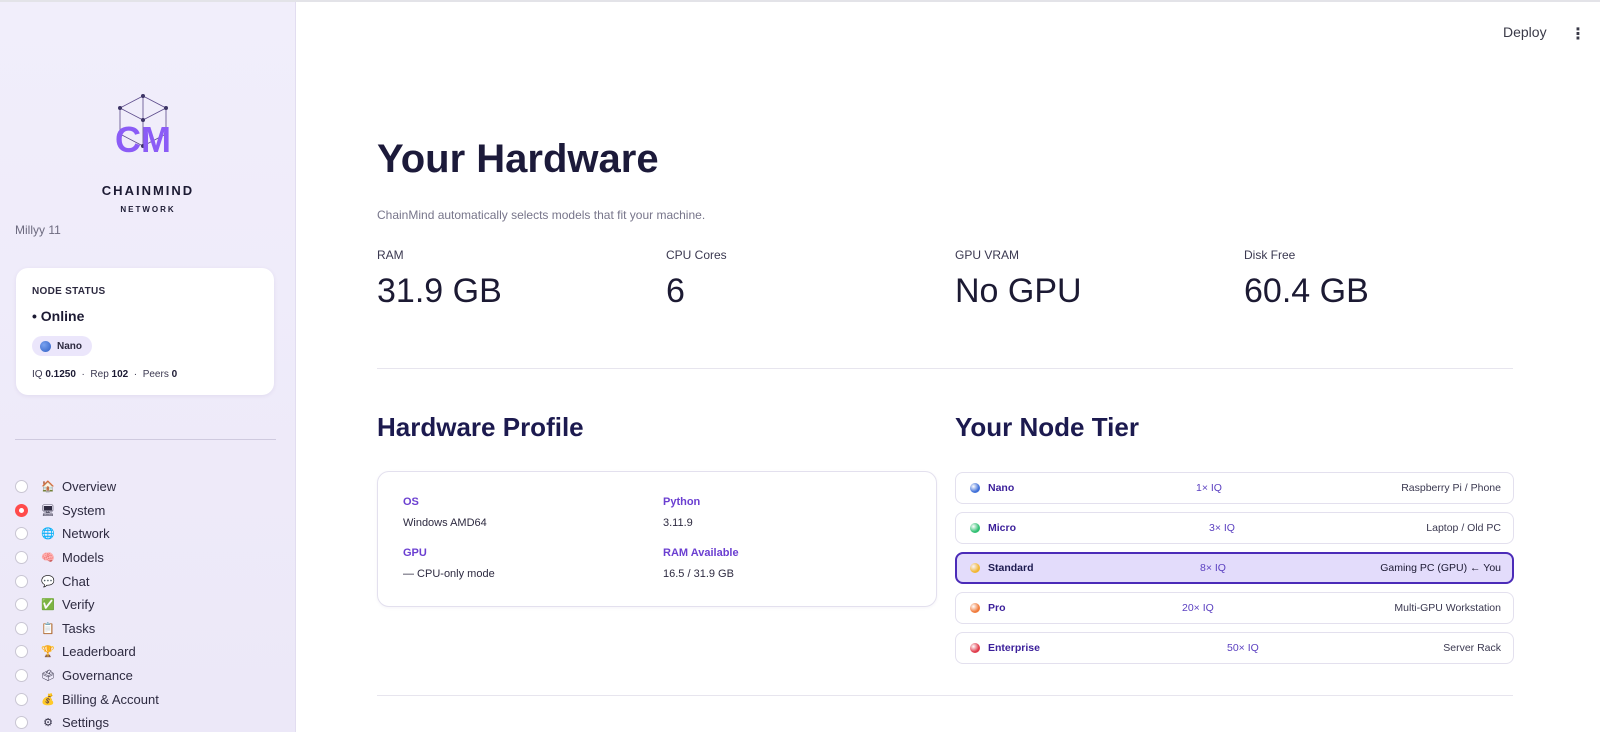 This screenshot has width=1600, height=735. What do you see at coordinates (975, 528) in the screenshot?
I see `micro-dot-icon` at bounding box center [975, 528].